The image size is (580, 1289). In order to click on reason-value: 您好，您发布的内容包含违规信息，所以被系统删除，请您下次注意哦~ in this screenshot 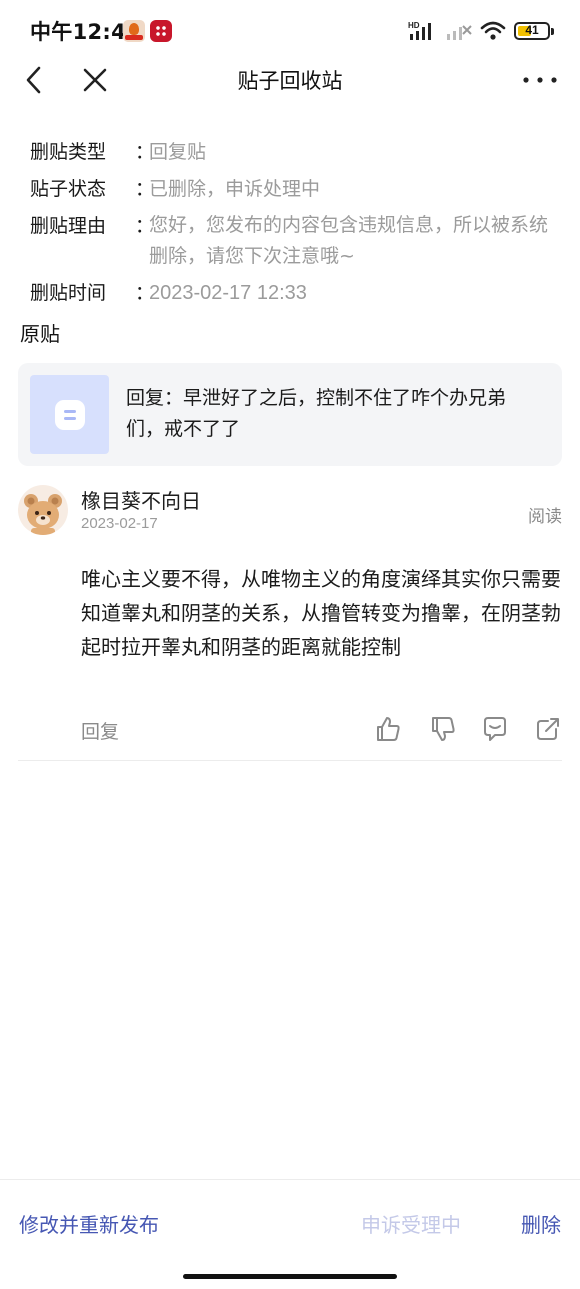, I will do `click(349, 240)`.